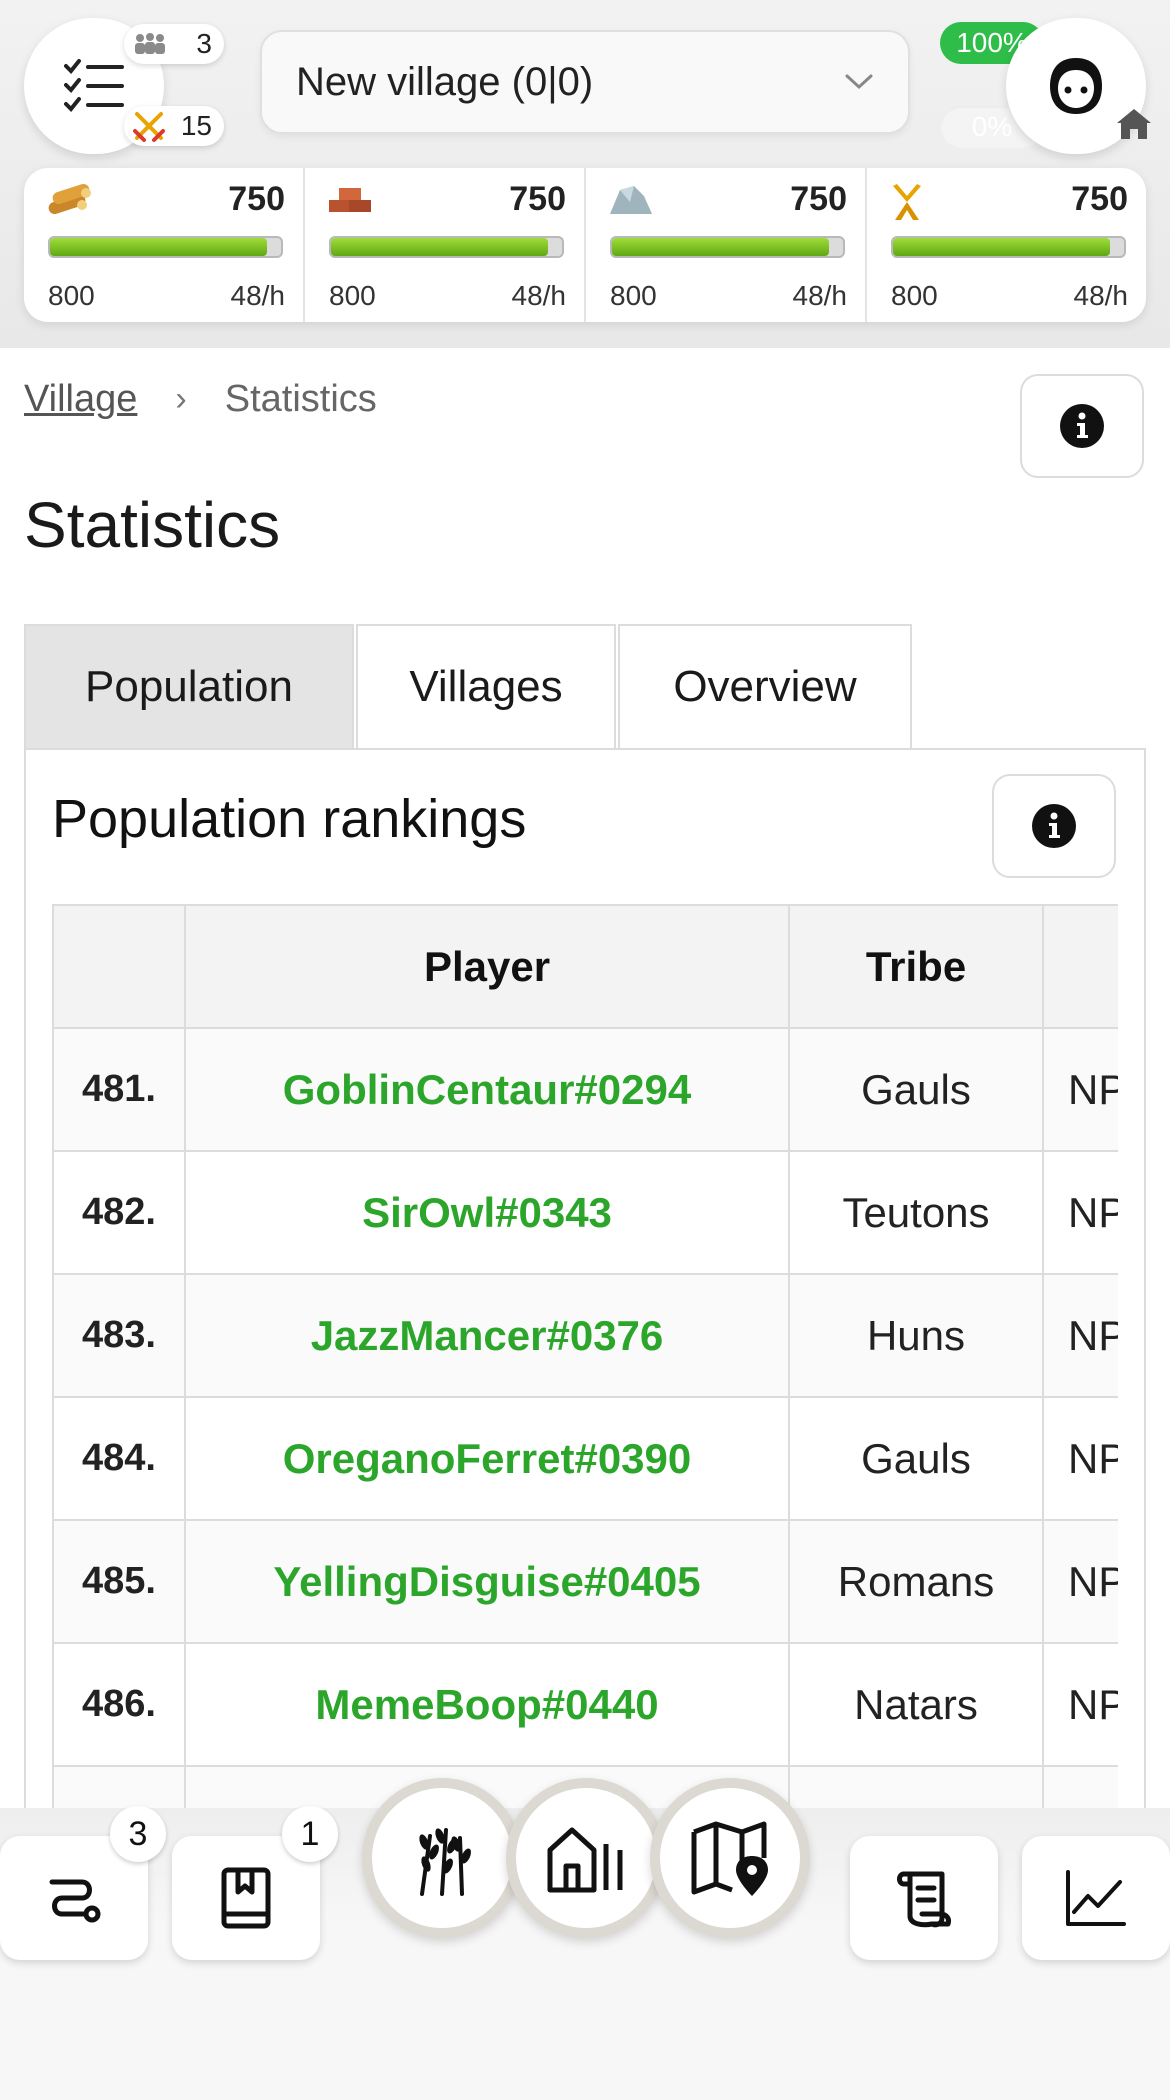  I want to click on clay-storage-bar, so click(446, 247).